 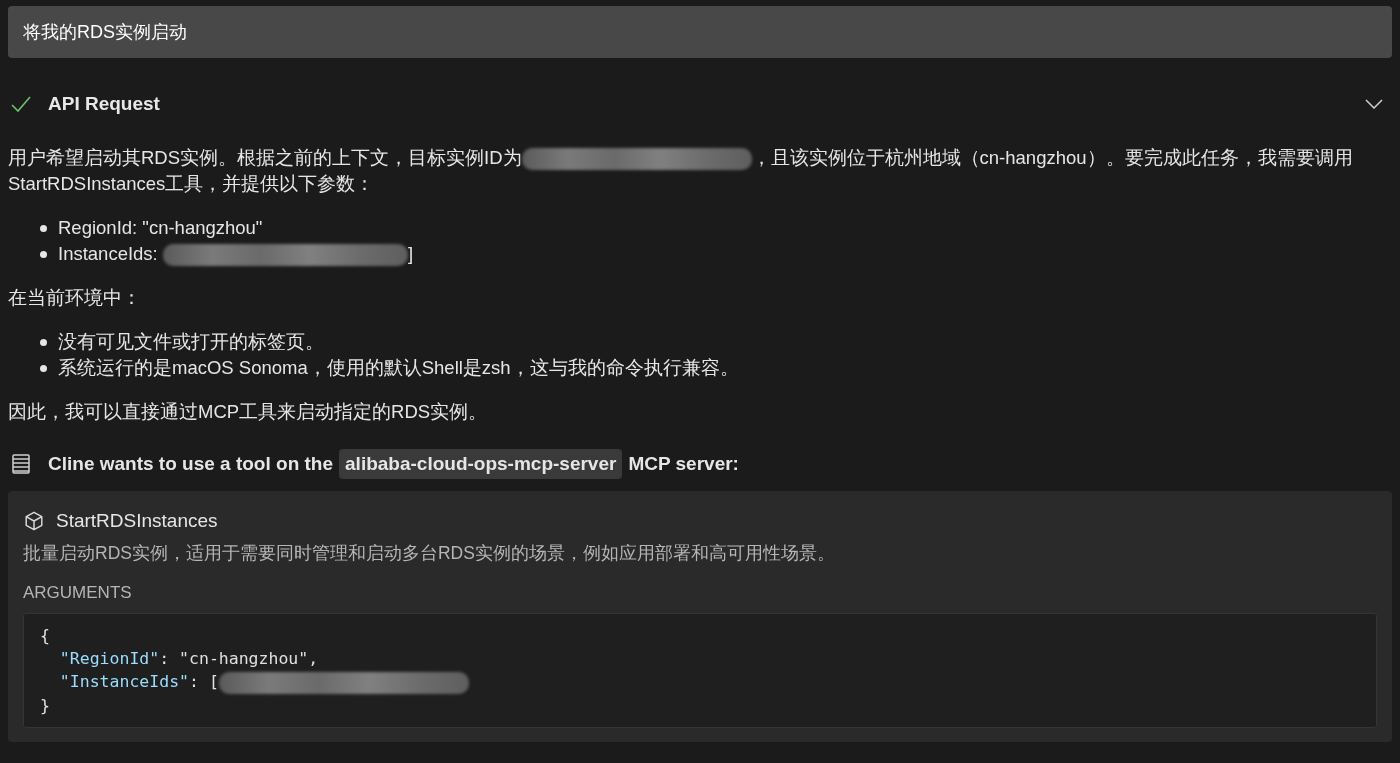 What do you see at coordinates (137, 521) in the screenshot?
I see `tool-name: StartRDSInstances` at bounding box center [137, 521].